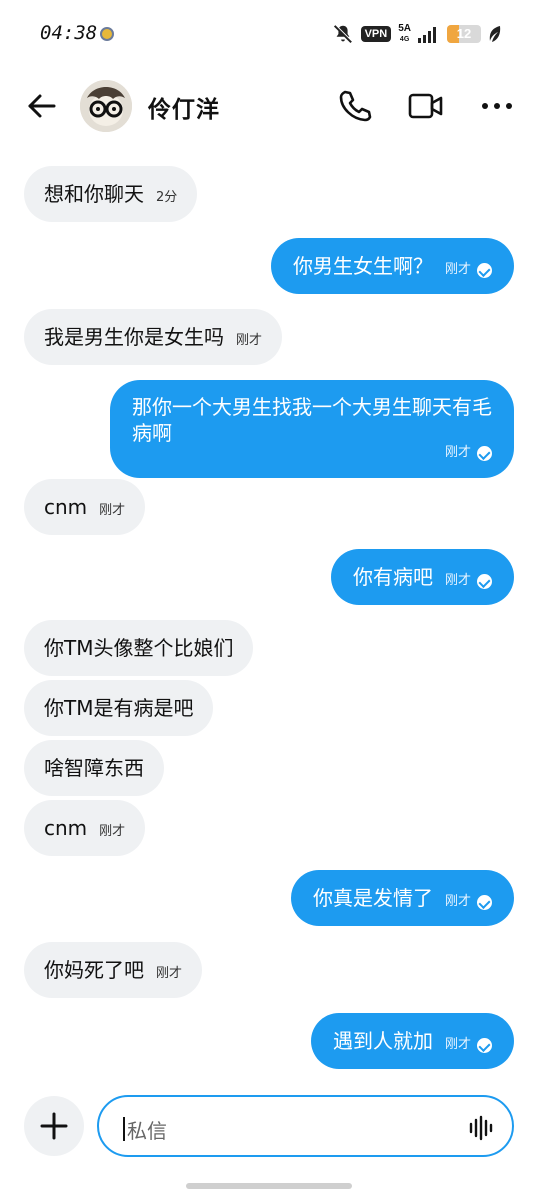 The image size is (538, 1200). What do you see at coordinates (481, 1128) in the screenshot?
I see `voice-waveform-icon` at bounding box center [481, 1128].